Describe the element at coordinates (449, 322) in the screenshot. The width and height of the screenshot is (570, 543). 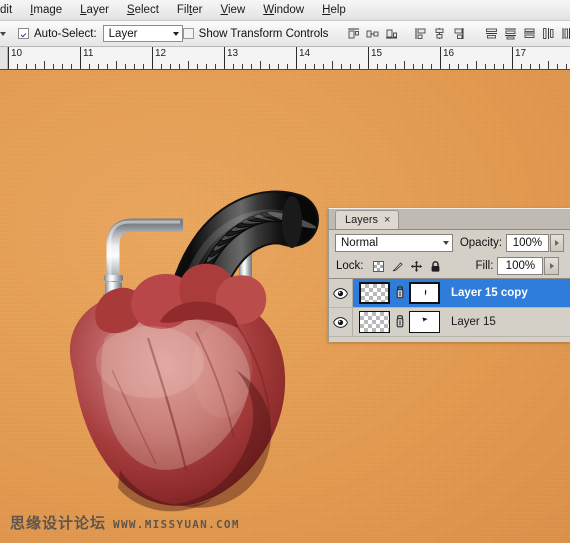
I see `layer-row: Layer 15` at that location.